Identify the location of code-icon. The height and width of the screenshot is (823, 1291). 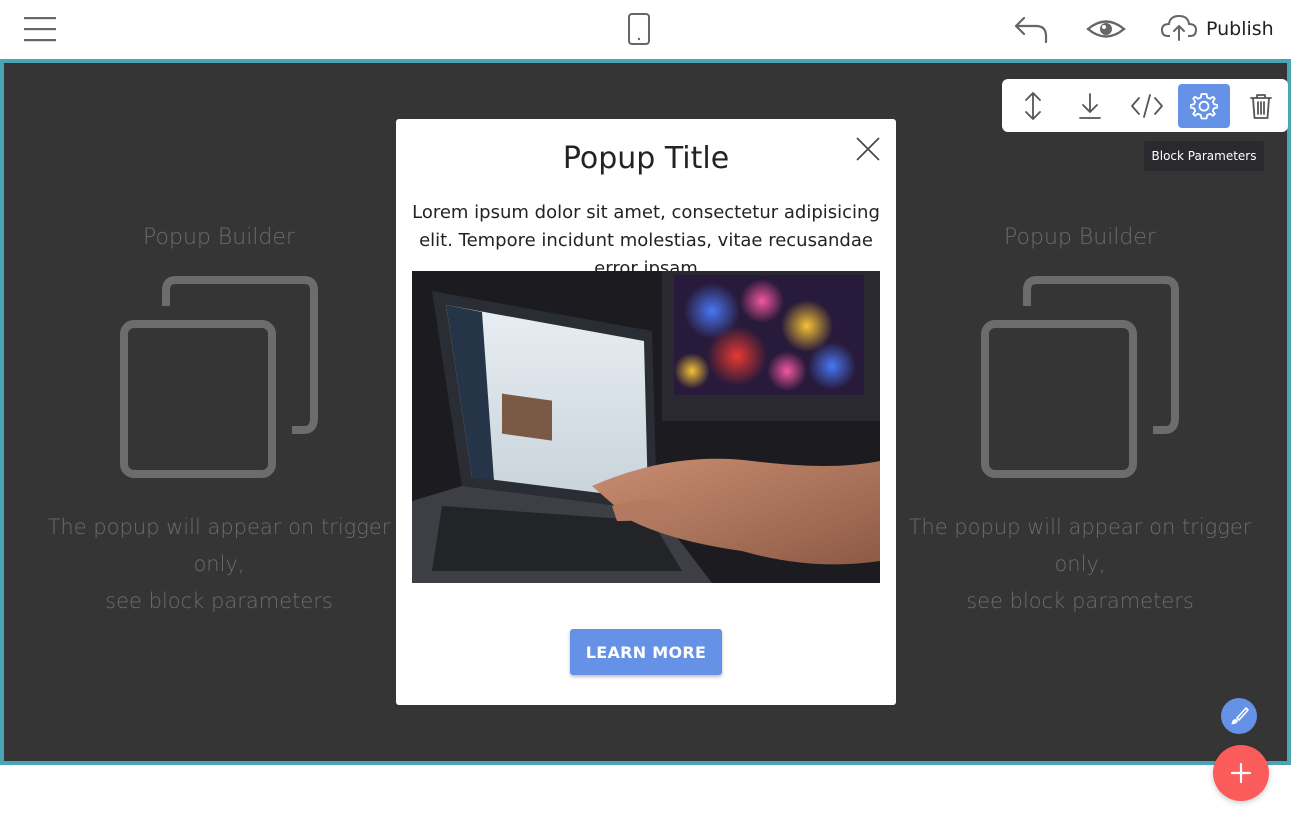
(1147, 106).